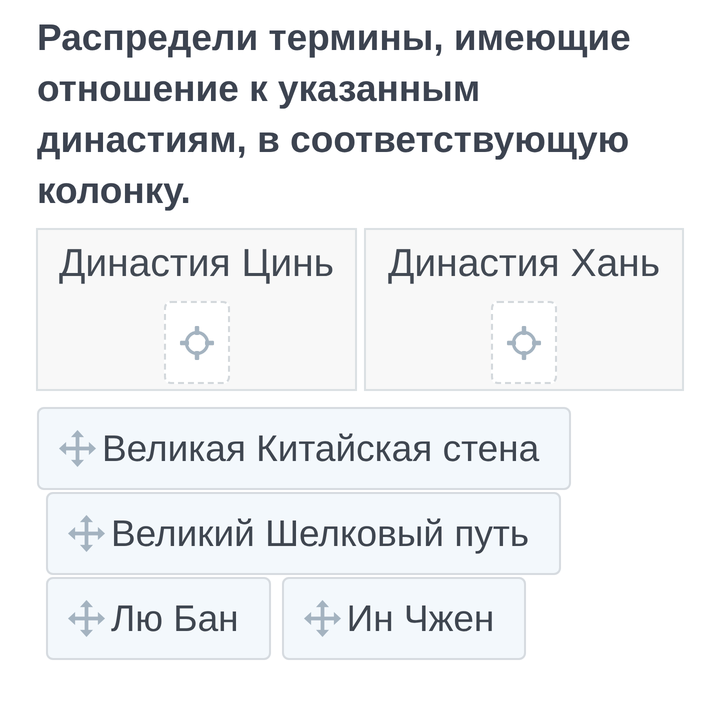  What do you see at coordinates (304, 533) in the screenshot?
I see `term-card: Великий Шелковый путь` at bounding box center [304, 533].